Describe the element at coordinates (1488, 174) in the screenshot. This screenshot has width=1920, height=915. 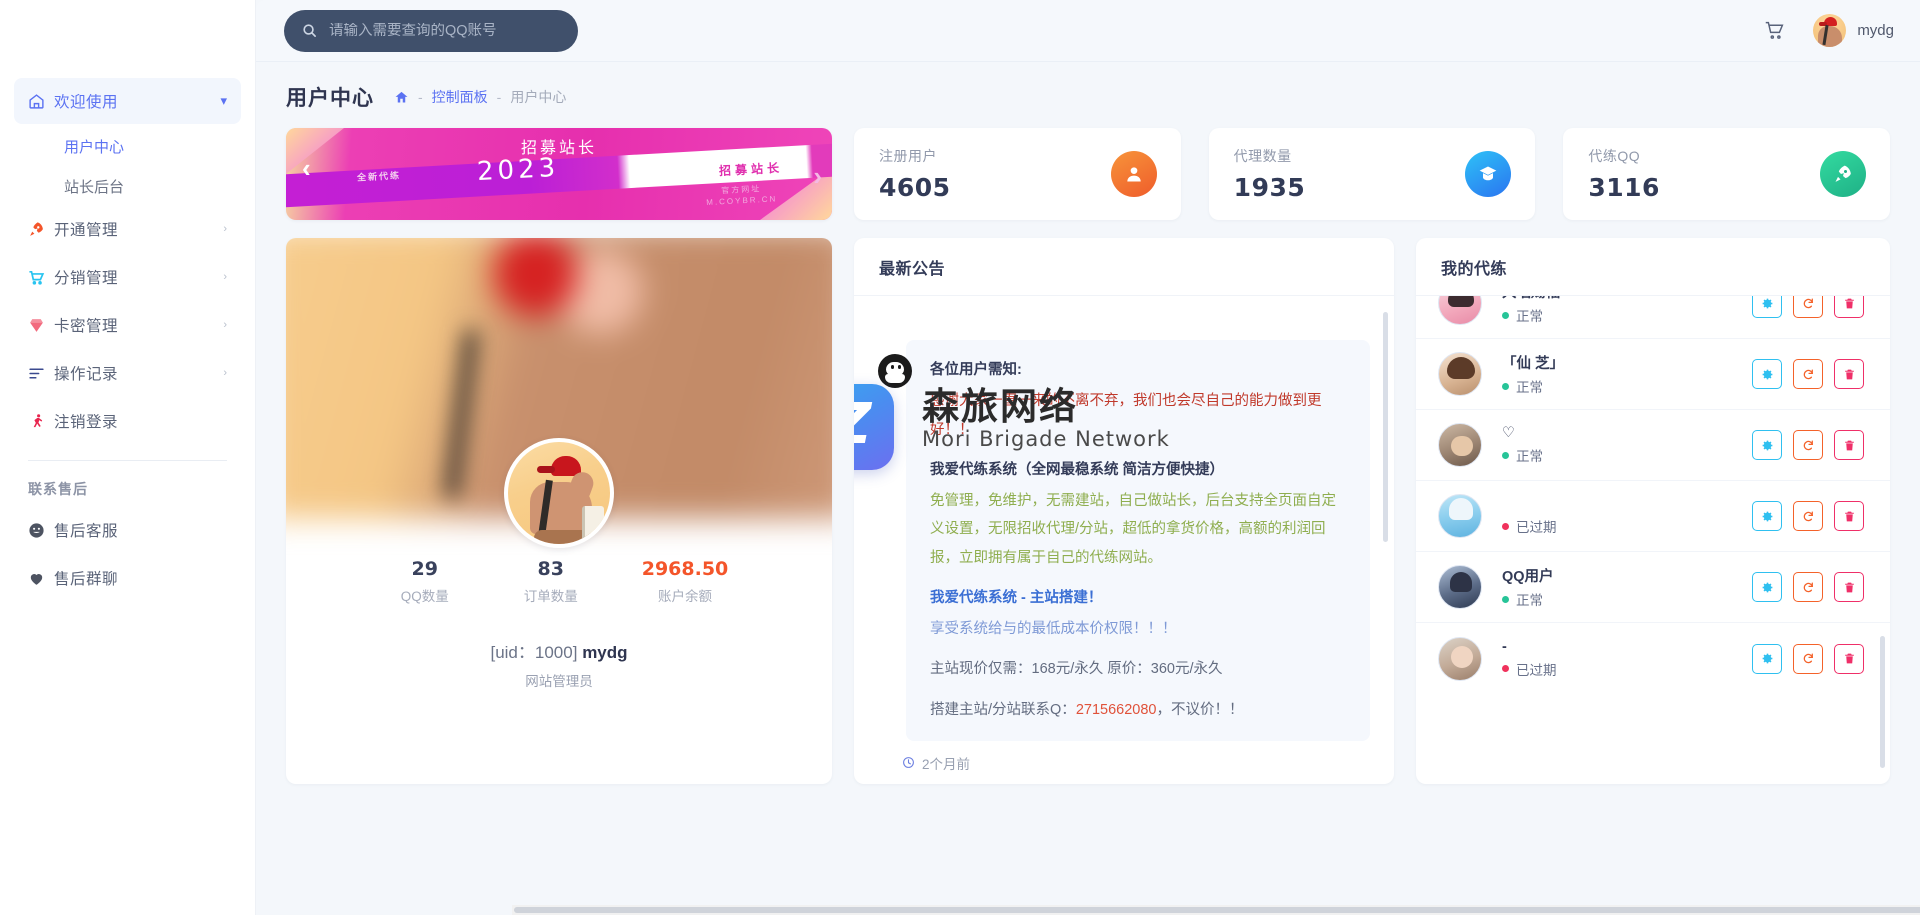
I see `graduation-icon` at that location.